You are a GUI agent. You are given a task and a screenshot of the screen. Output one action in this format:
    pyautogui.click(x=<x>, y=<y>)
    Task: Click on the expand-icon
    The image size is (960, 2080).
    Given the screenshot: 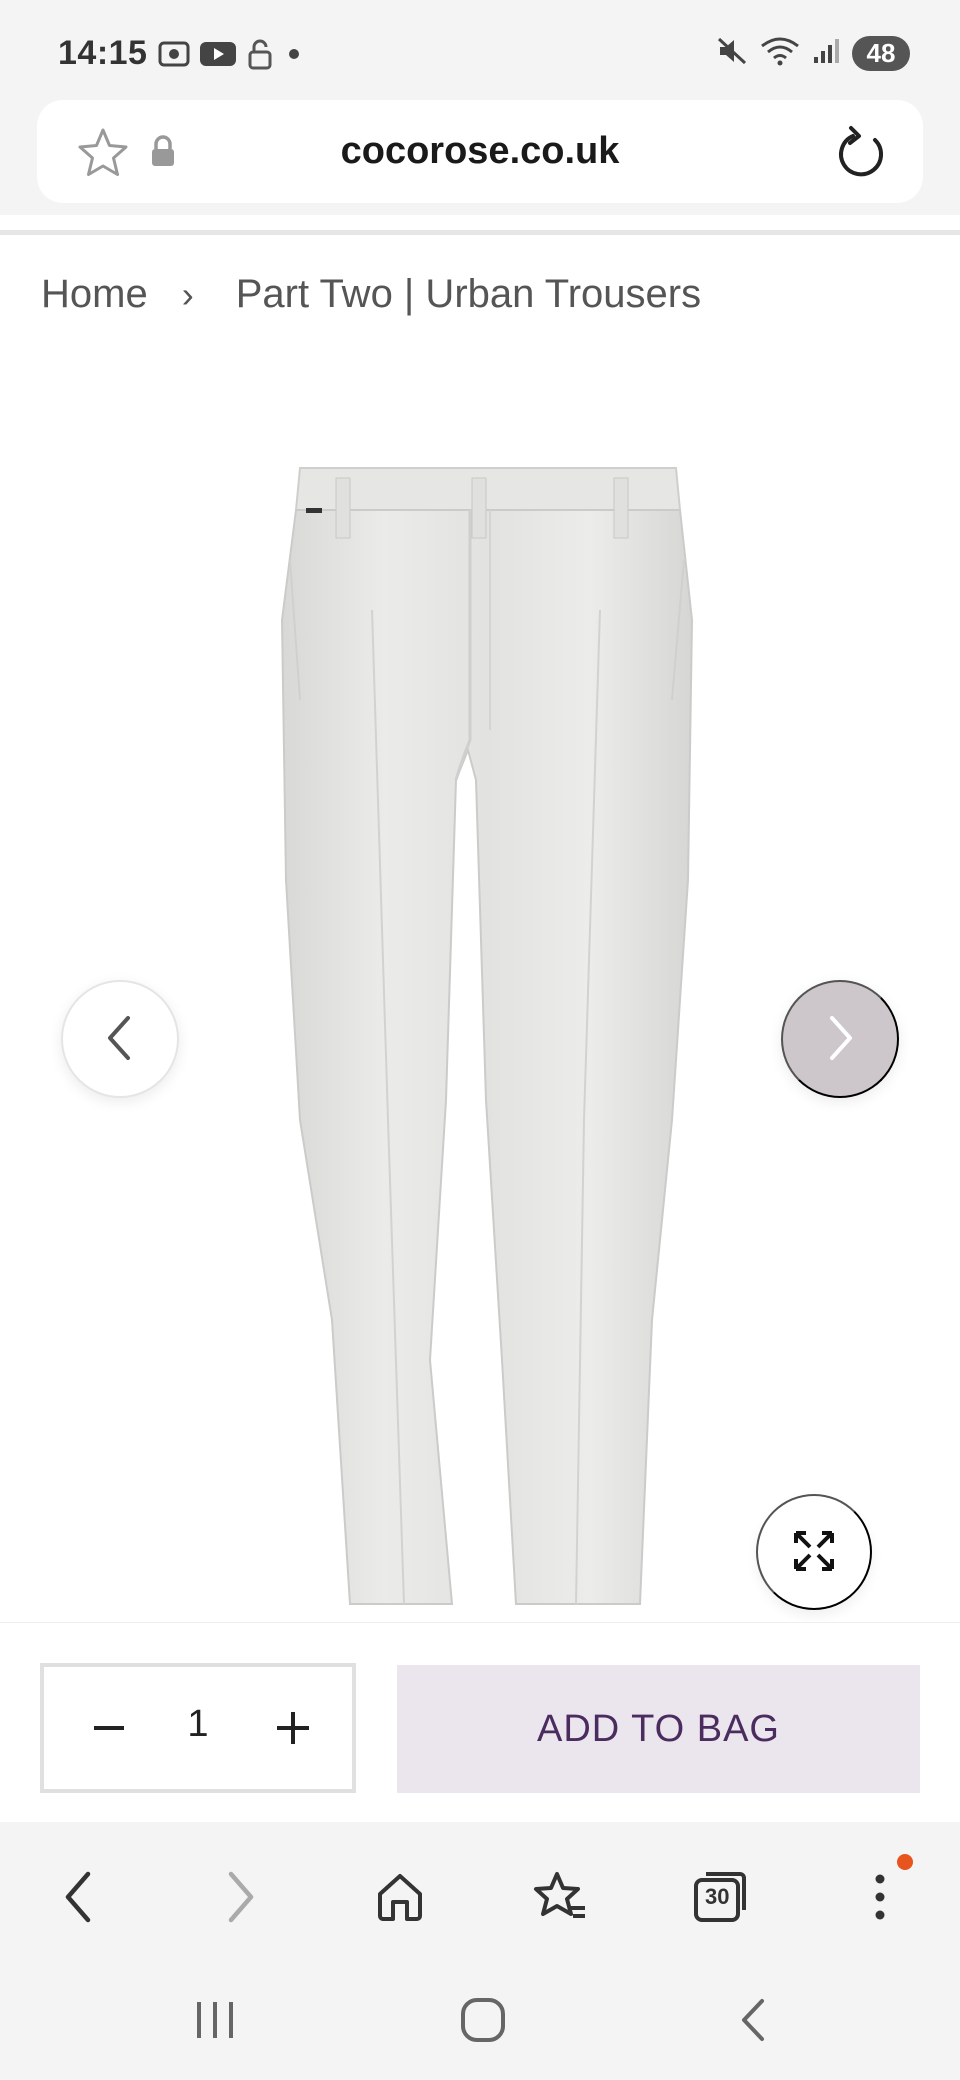 What is the action you would take?
    pyautogui.click(x=814, y=1552)
    